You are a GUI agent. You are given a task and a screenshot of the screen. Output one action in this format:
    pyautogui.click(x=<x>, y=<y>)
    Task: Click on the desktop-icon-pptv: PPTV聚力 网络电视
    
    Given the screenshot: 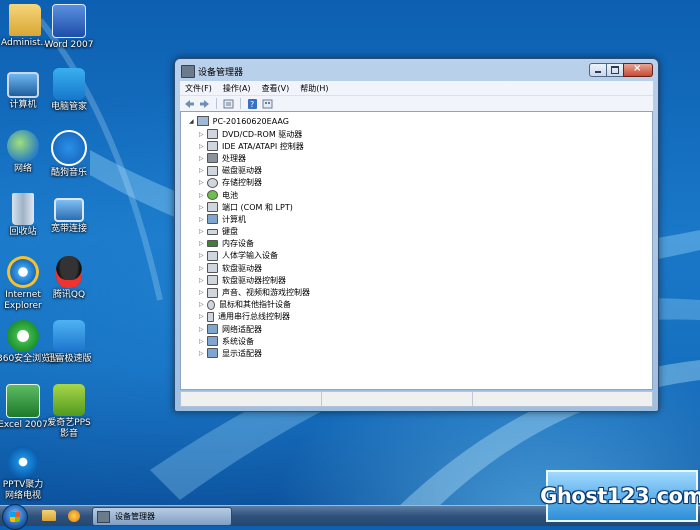 What is the action you would take?
    pyautogui.click(x=24, y=474)
    